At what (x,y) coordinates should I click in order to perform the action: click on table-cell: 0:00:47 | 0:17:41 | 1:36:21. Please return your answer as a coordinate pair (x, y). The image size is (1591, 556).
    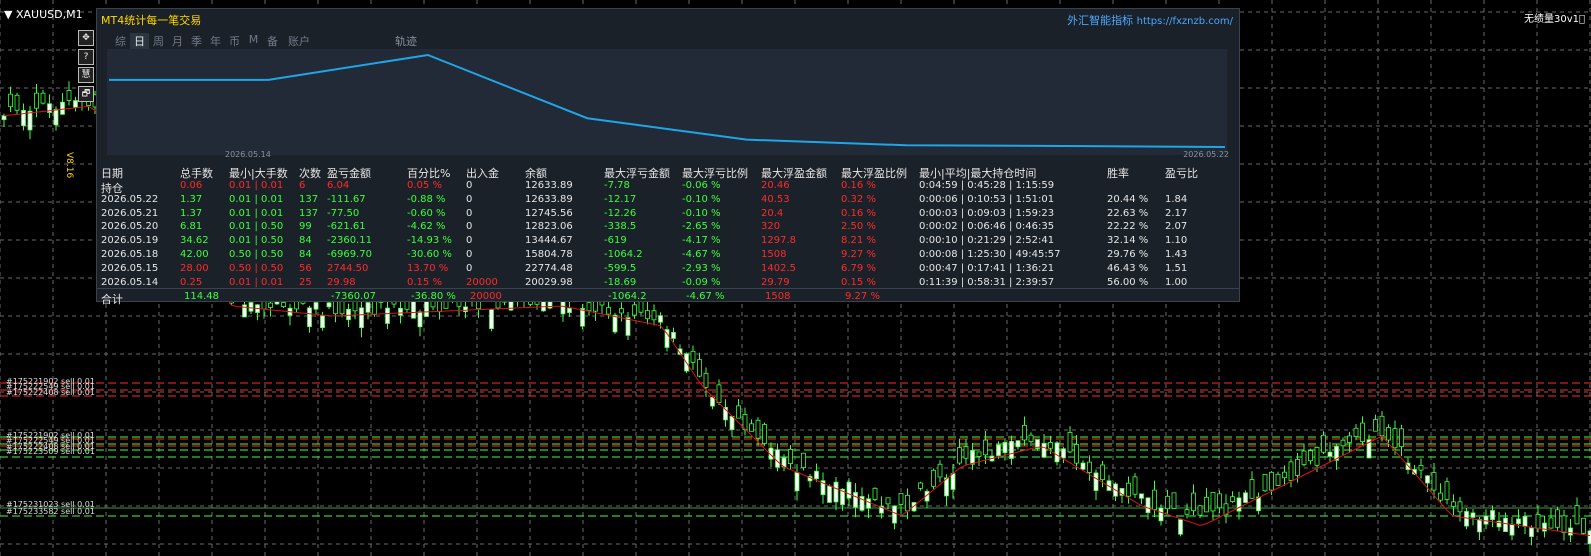
    Looking at the image, I should click on (987, 268).